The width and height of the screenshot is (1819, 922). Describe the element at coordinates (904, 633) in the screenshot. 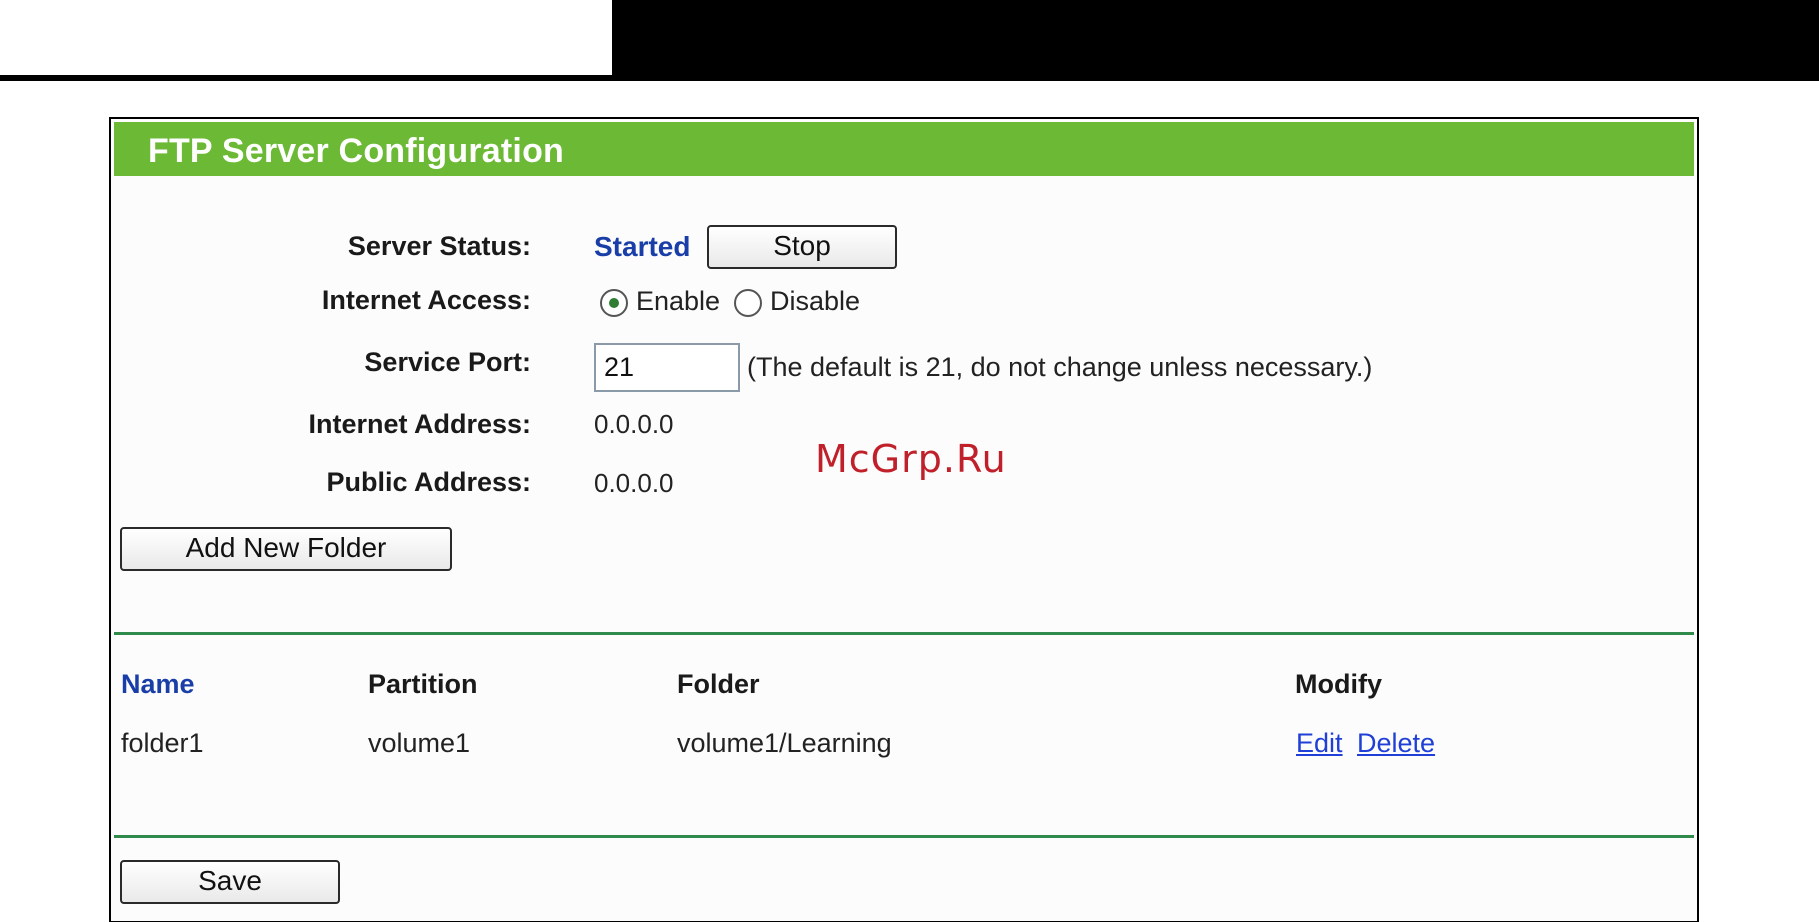

I see `table-top-divider` at that location.